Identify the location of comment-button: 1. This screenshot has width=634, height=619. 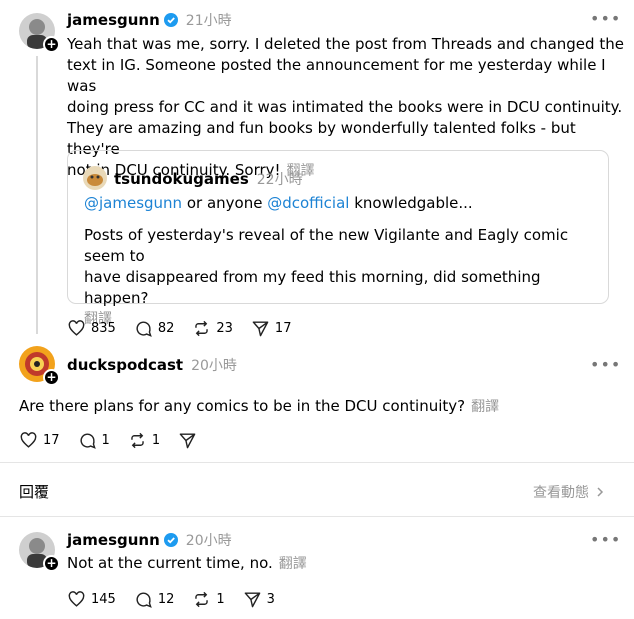
(94, 440).